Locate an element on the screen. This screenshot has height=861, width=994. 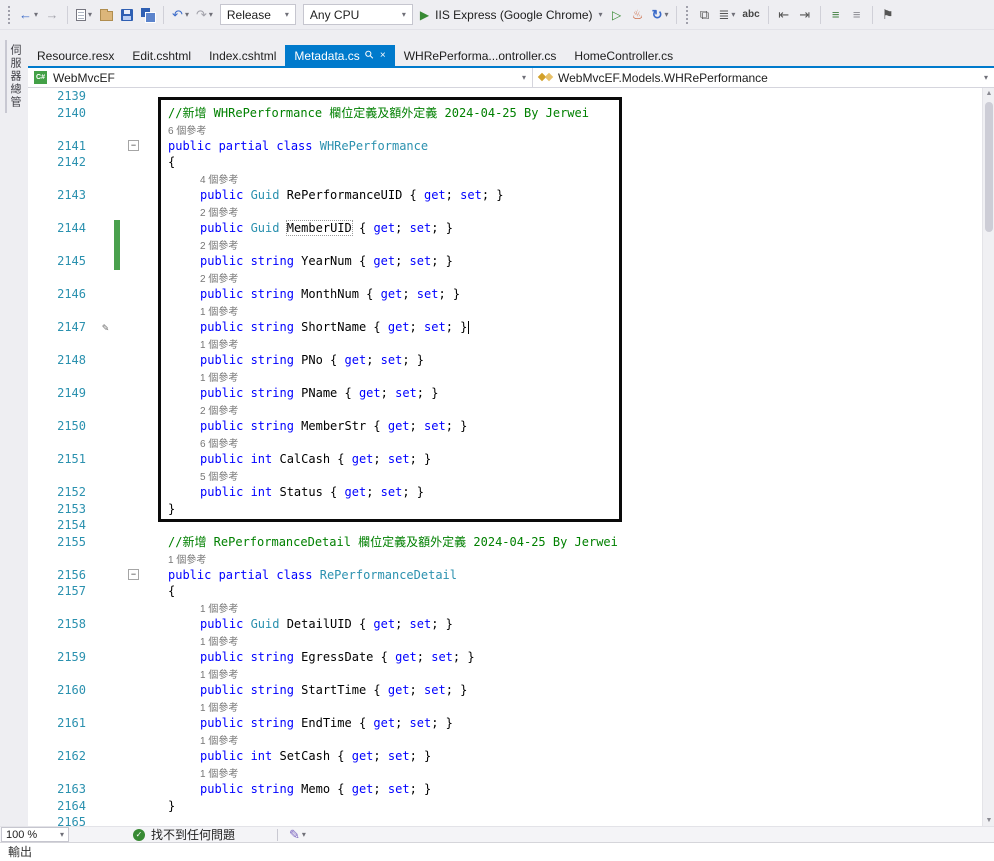
code-row: 2151 public int CalCash { get; set; } is located at coordinates (511, 459).